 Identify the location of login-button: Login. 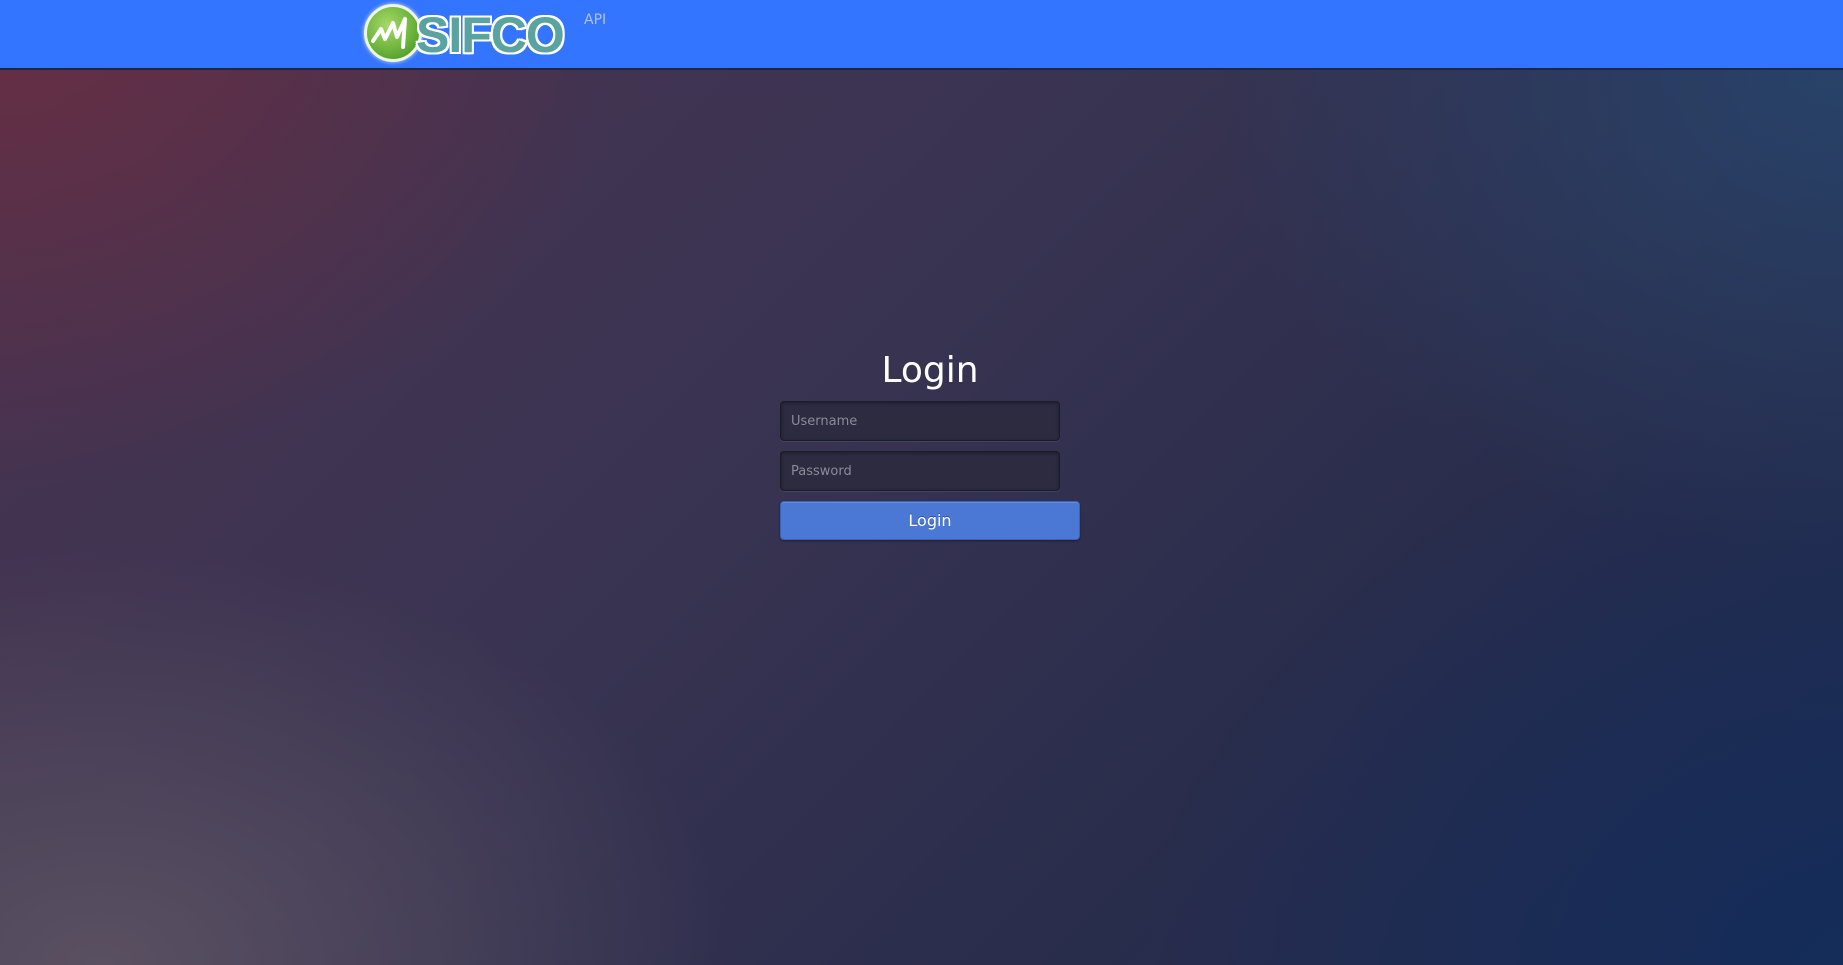
(930, 520).